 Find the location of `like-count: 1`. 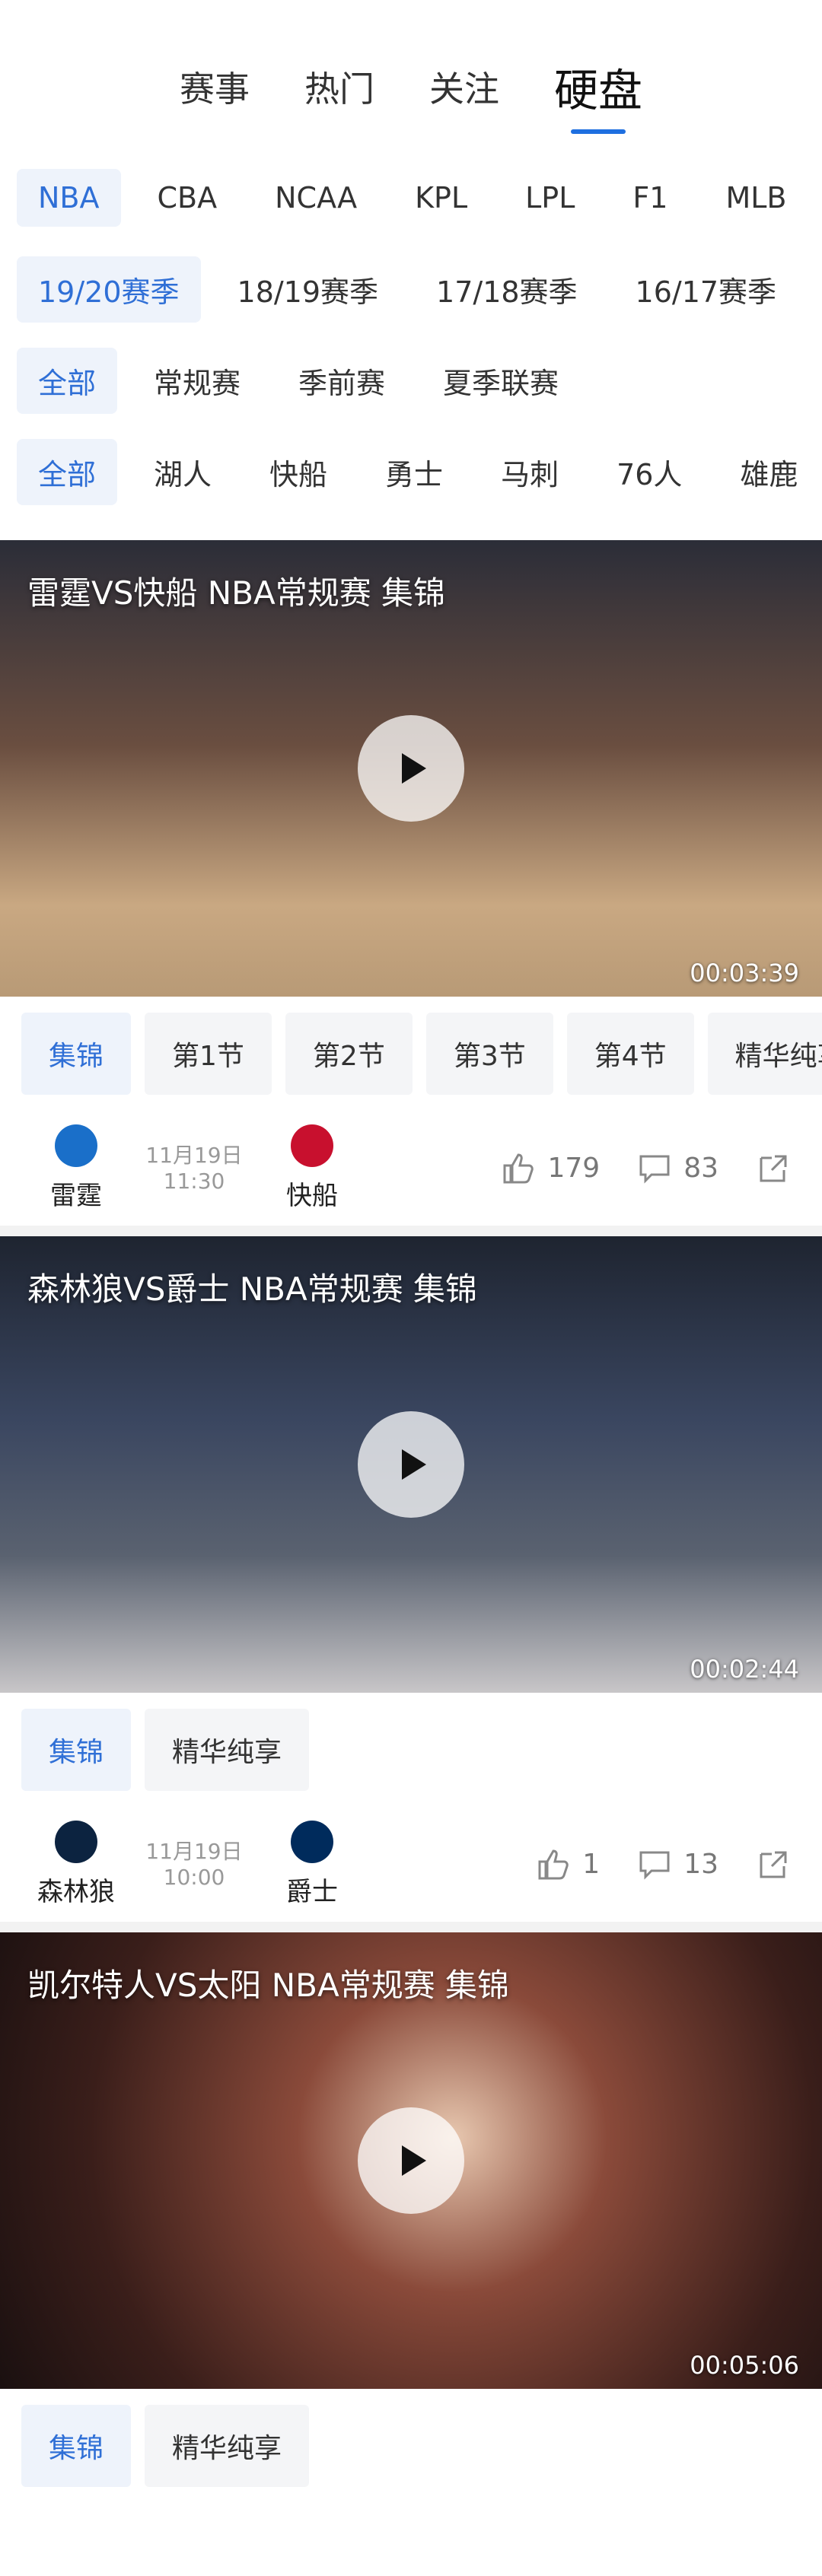

like-count: 1 is located at coordinates (591, 1865).